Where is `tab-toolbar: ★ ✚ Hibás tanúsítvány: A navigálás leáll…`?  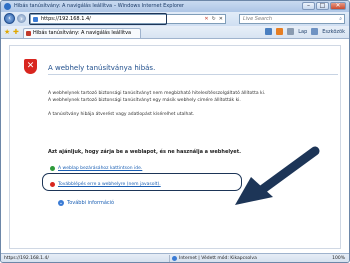 tab-toolbar: ★ ✚ Hibás tanúsítvány: A navigálás leáll… is located at coordinates (175, 32).